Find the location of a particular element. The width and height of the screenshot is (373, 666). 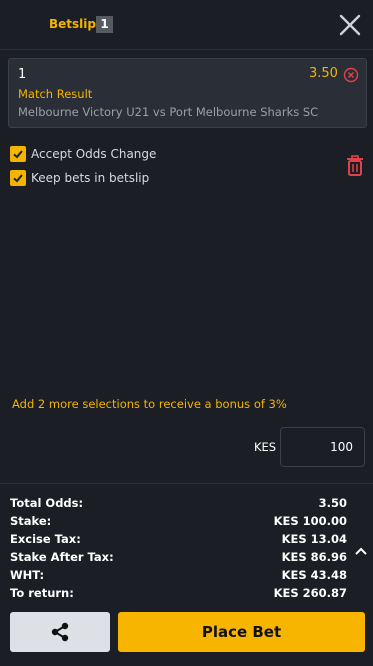

stake-row: KES is located at coordinates (186, 447).